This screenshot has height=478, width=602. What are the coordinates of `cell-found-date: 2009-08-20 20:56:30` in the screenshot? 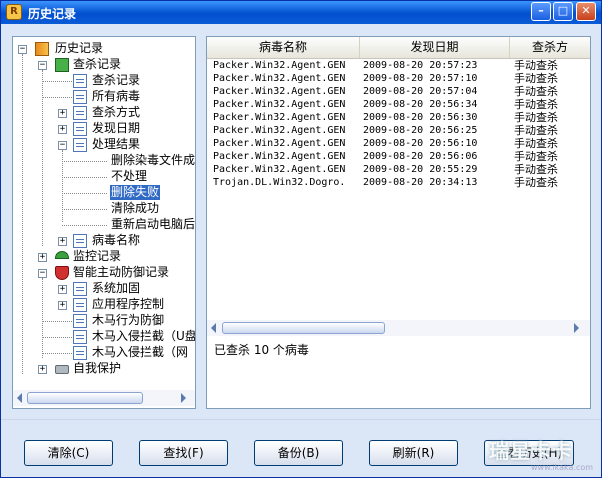 It's located at (420, 117).